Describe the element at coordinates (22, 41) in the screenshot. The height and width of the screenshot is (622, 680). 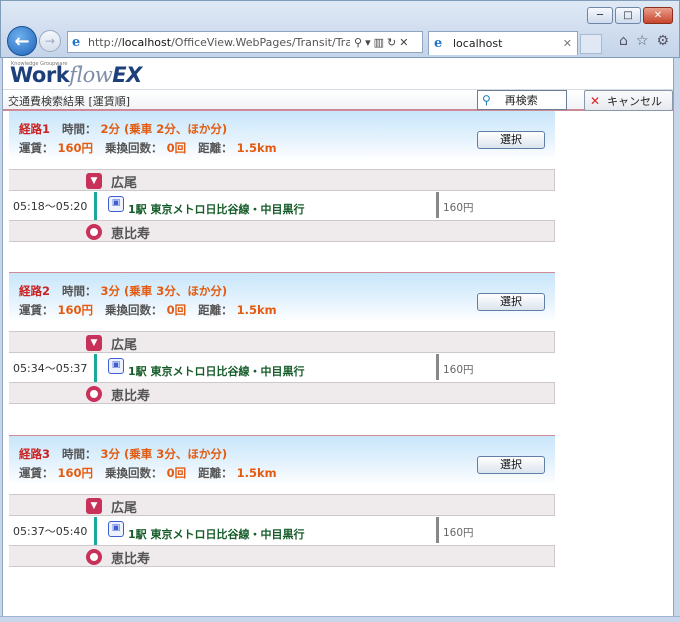
I see `back-arrow-icon: ←` at that location.